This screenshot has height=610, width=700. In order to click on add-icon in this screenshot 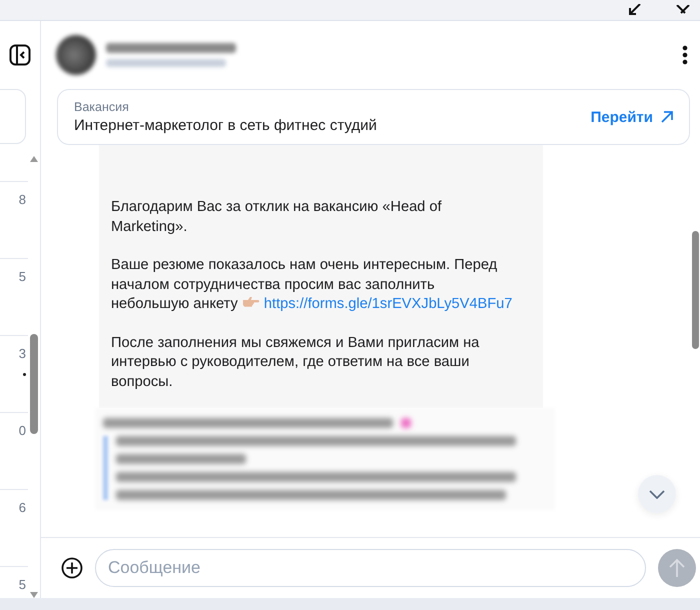, I will do `click(72, 568)`.